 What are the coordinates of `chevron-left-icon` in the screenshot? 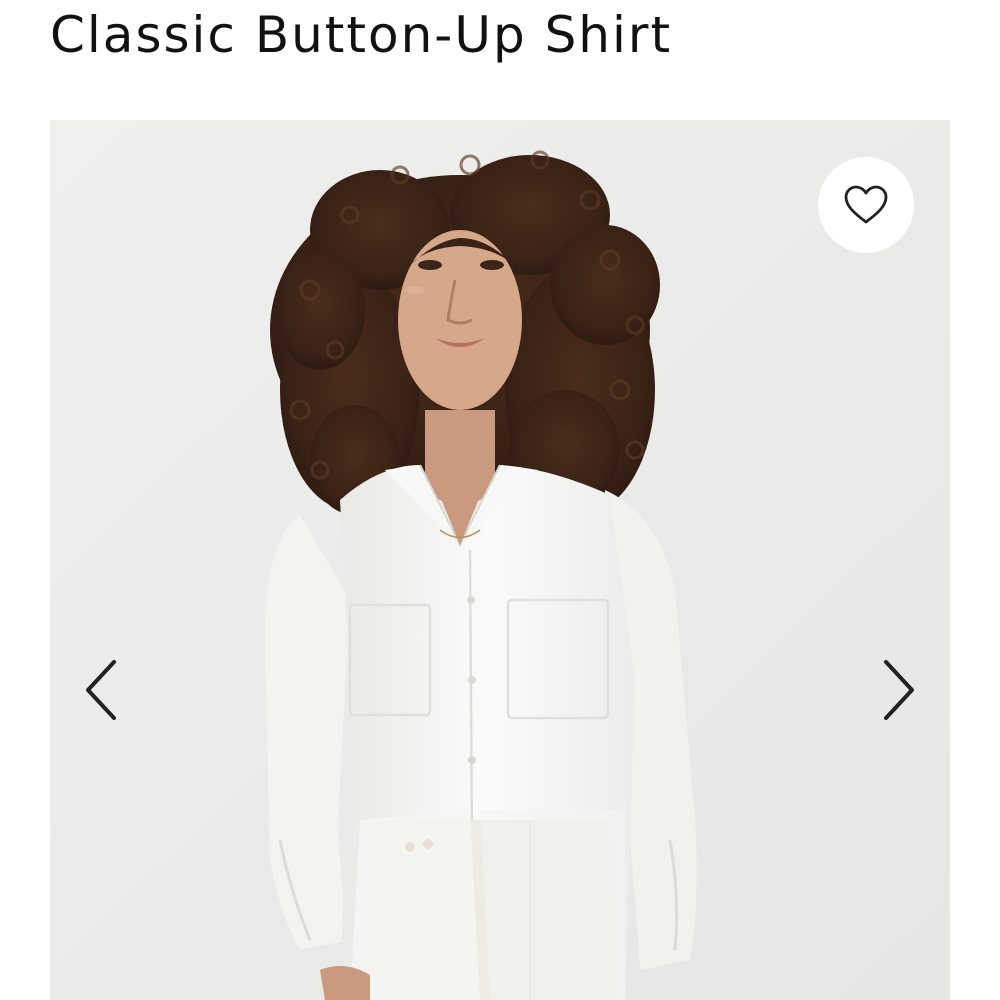 It's located at (101, 690).